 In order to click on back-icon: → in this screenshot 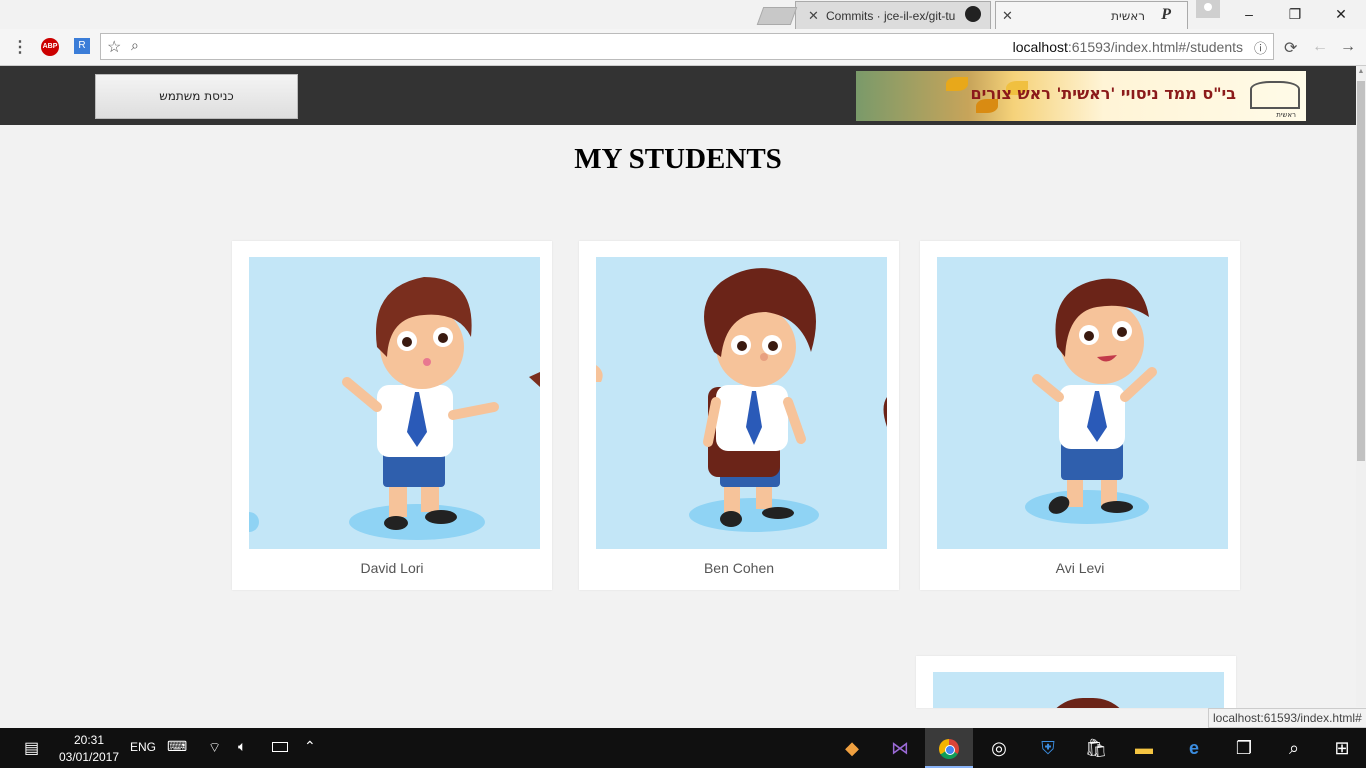, I will do `click(1348, 47)`.